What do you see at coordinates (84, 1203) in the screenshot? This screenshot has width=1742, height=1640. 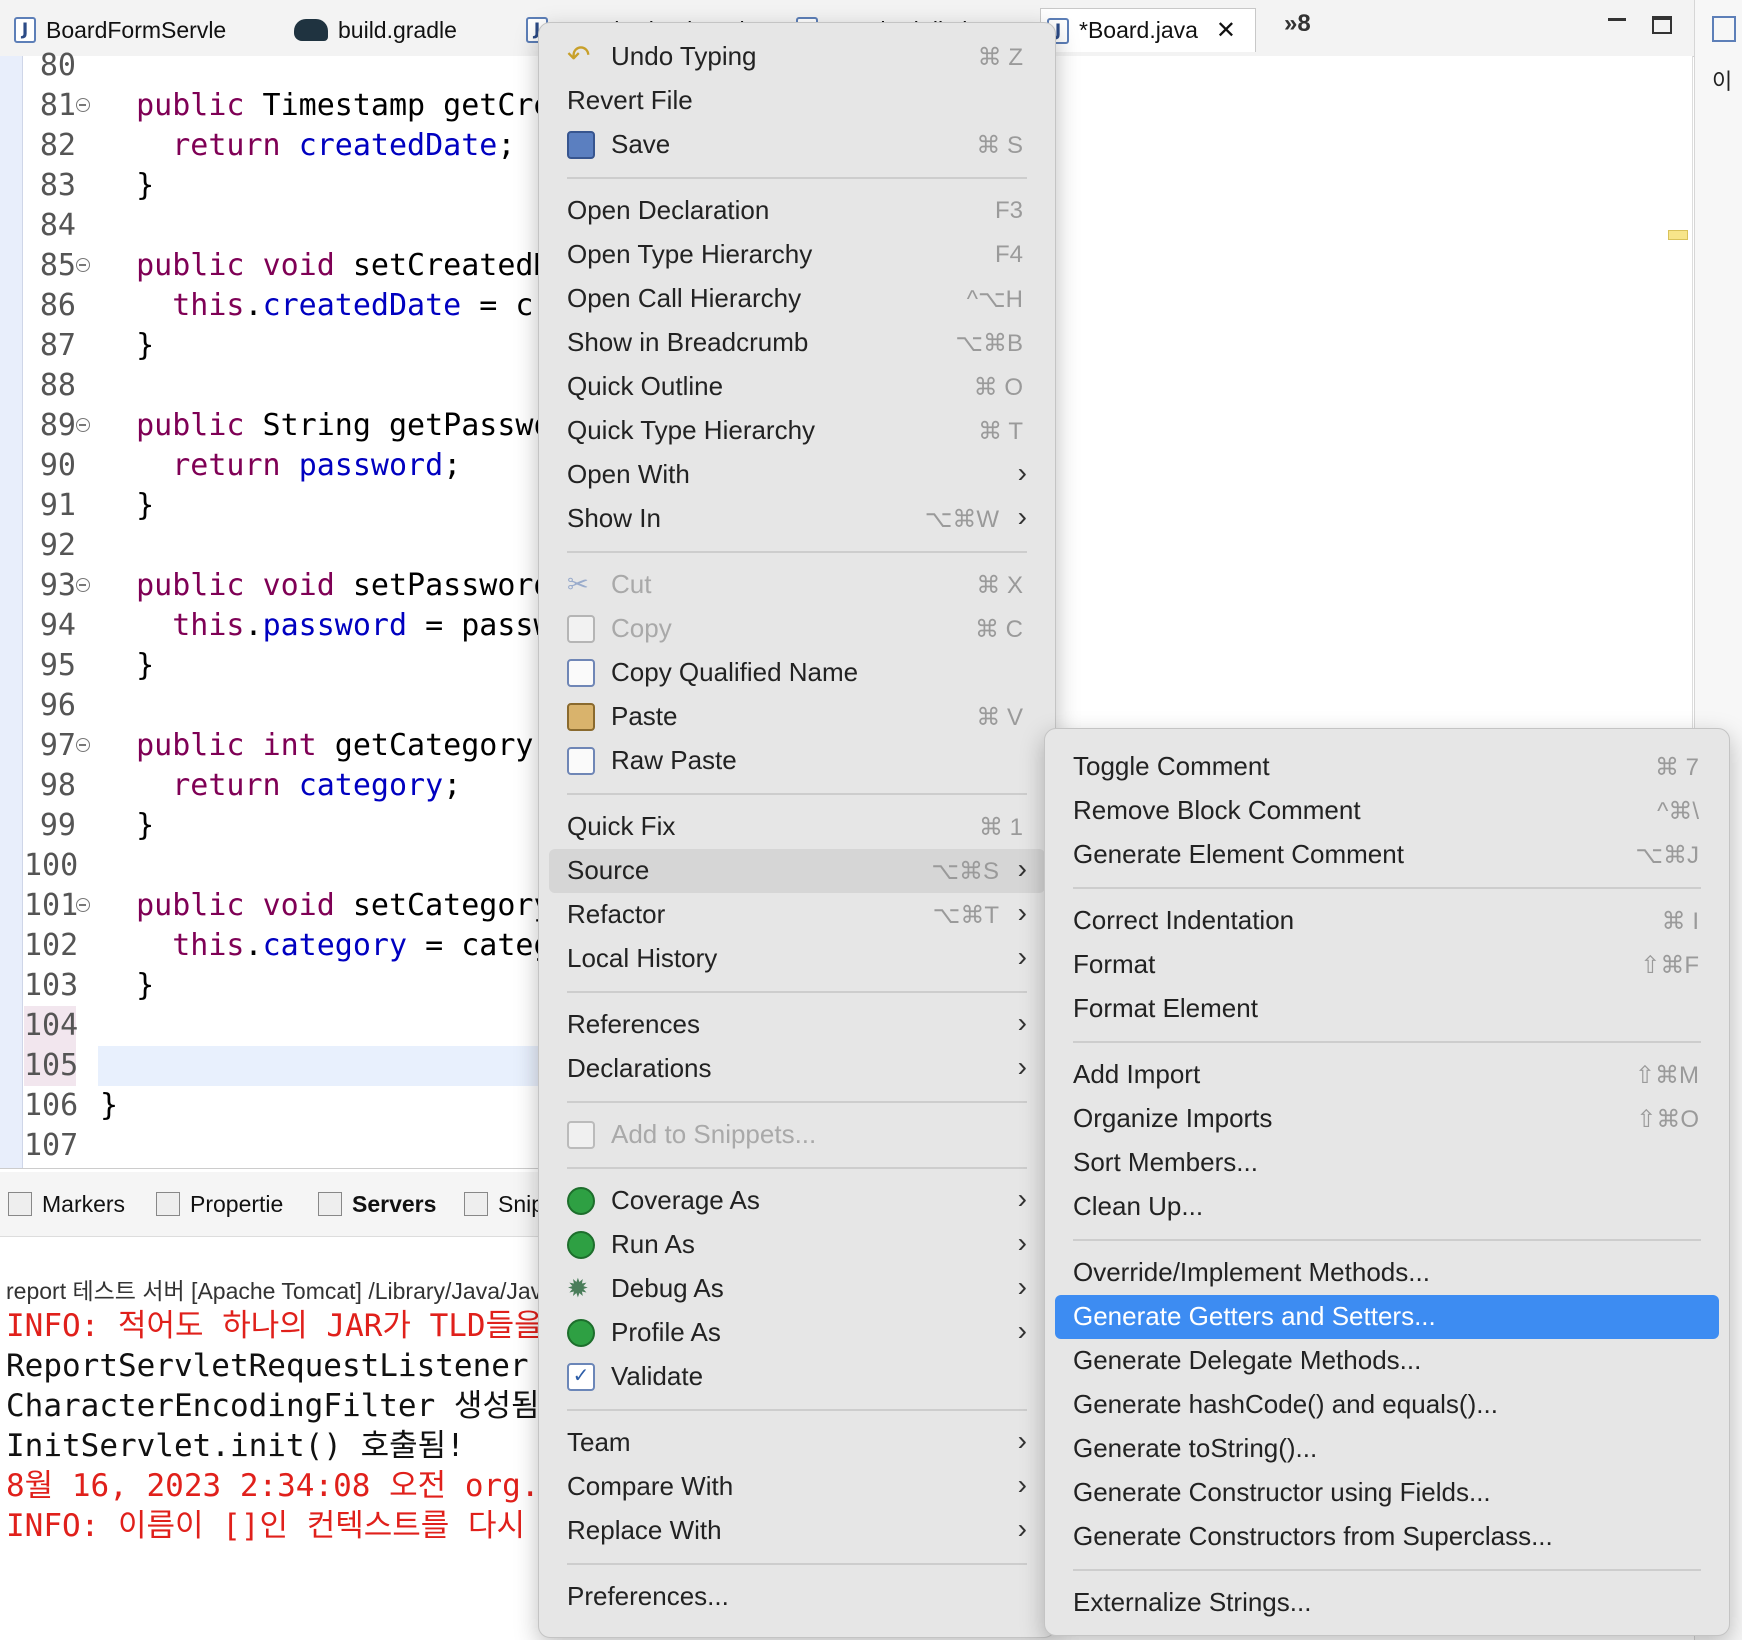 I see `panel-tab-label: Markers` at bounding box center [84, 1203].